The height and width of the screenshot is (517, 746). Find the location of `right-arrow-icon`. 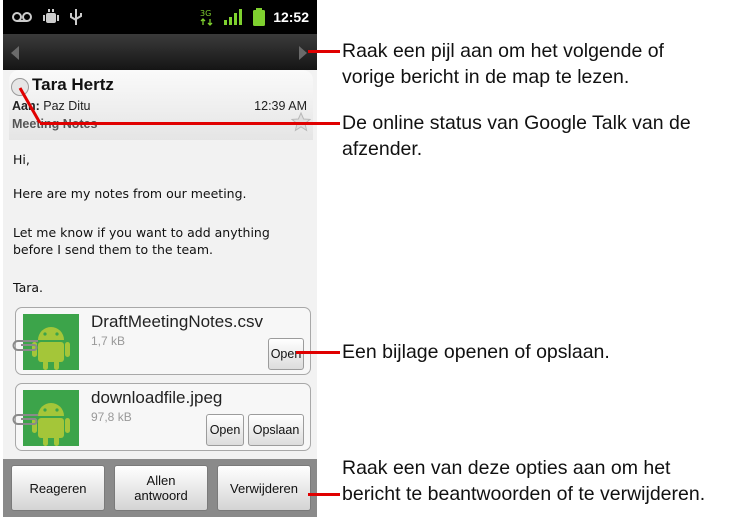

right-arrow-icon is located at coordinates (302, 53).